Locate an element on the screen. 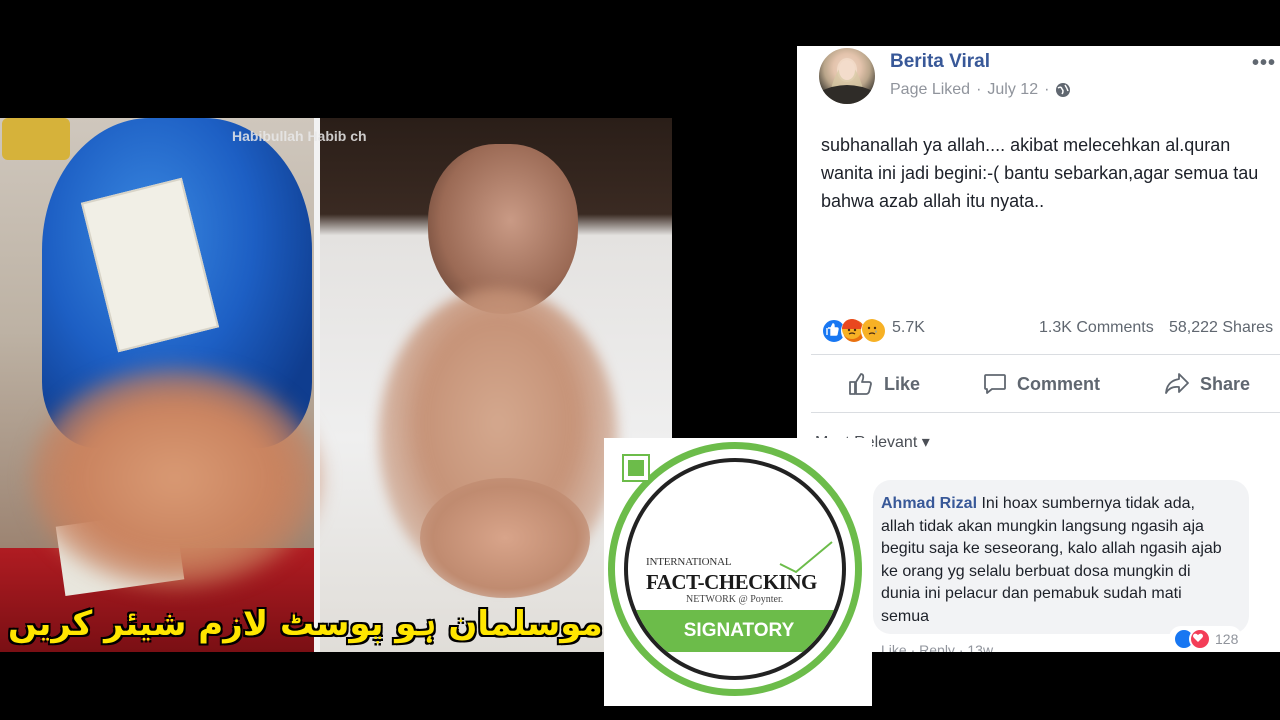  blurred-area is located at coordinates (175, 478).